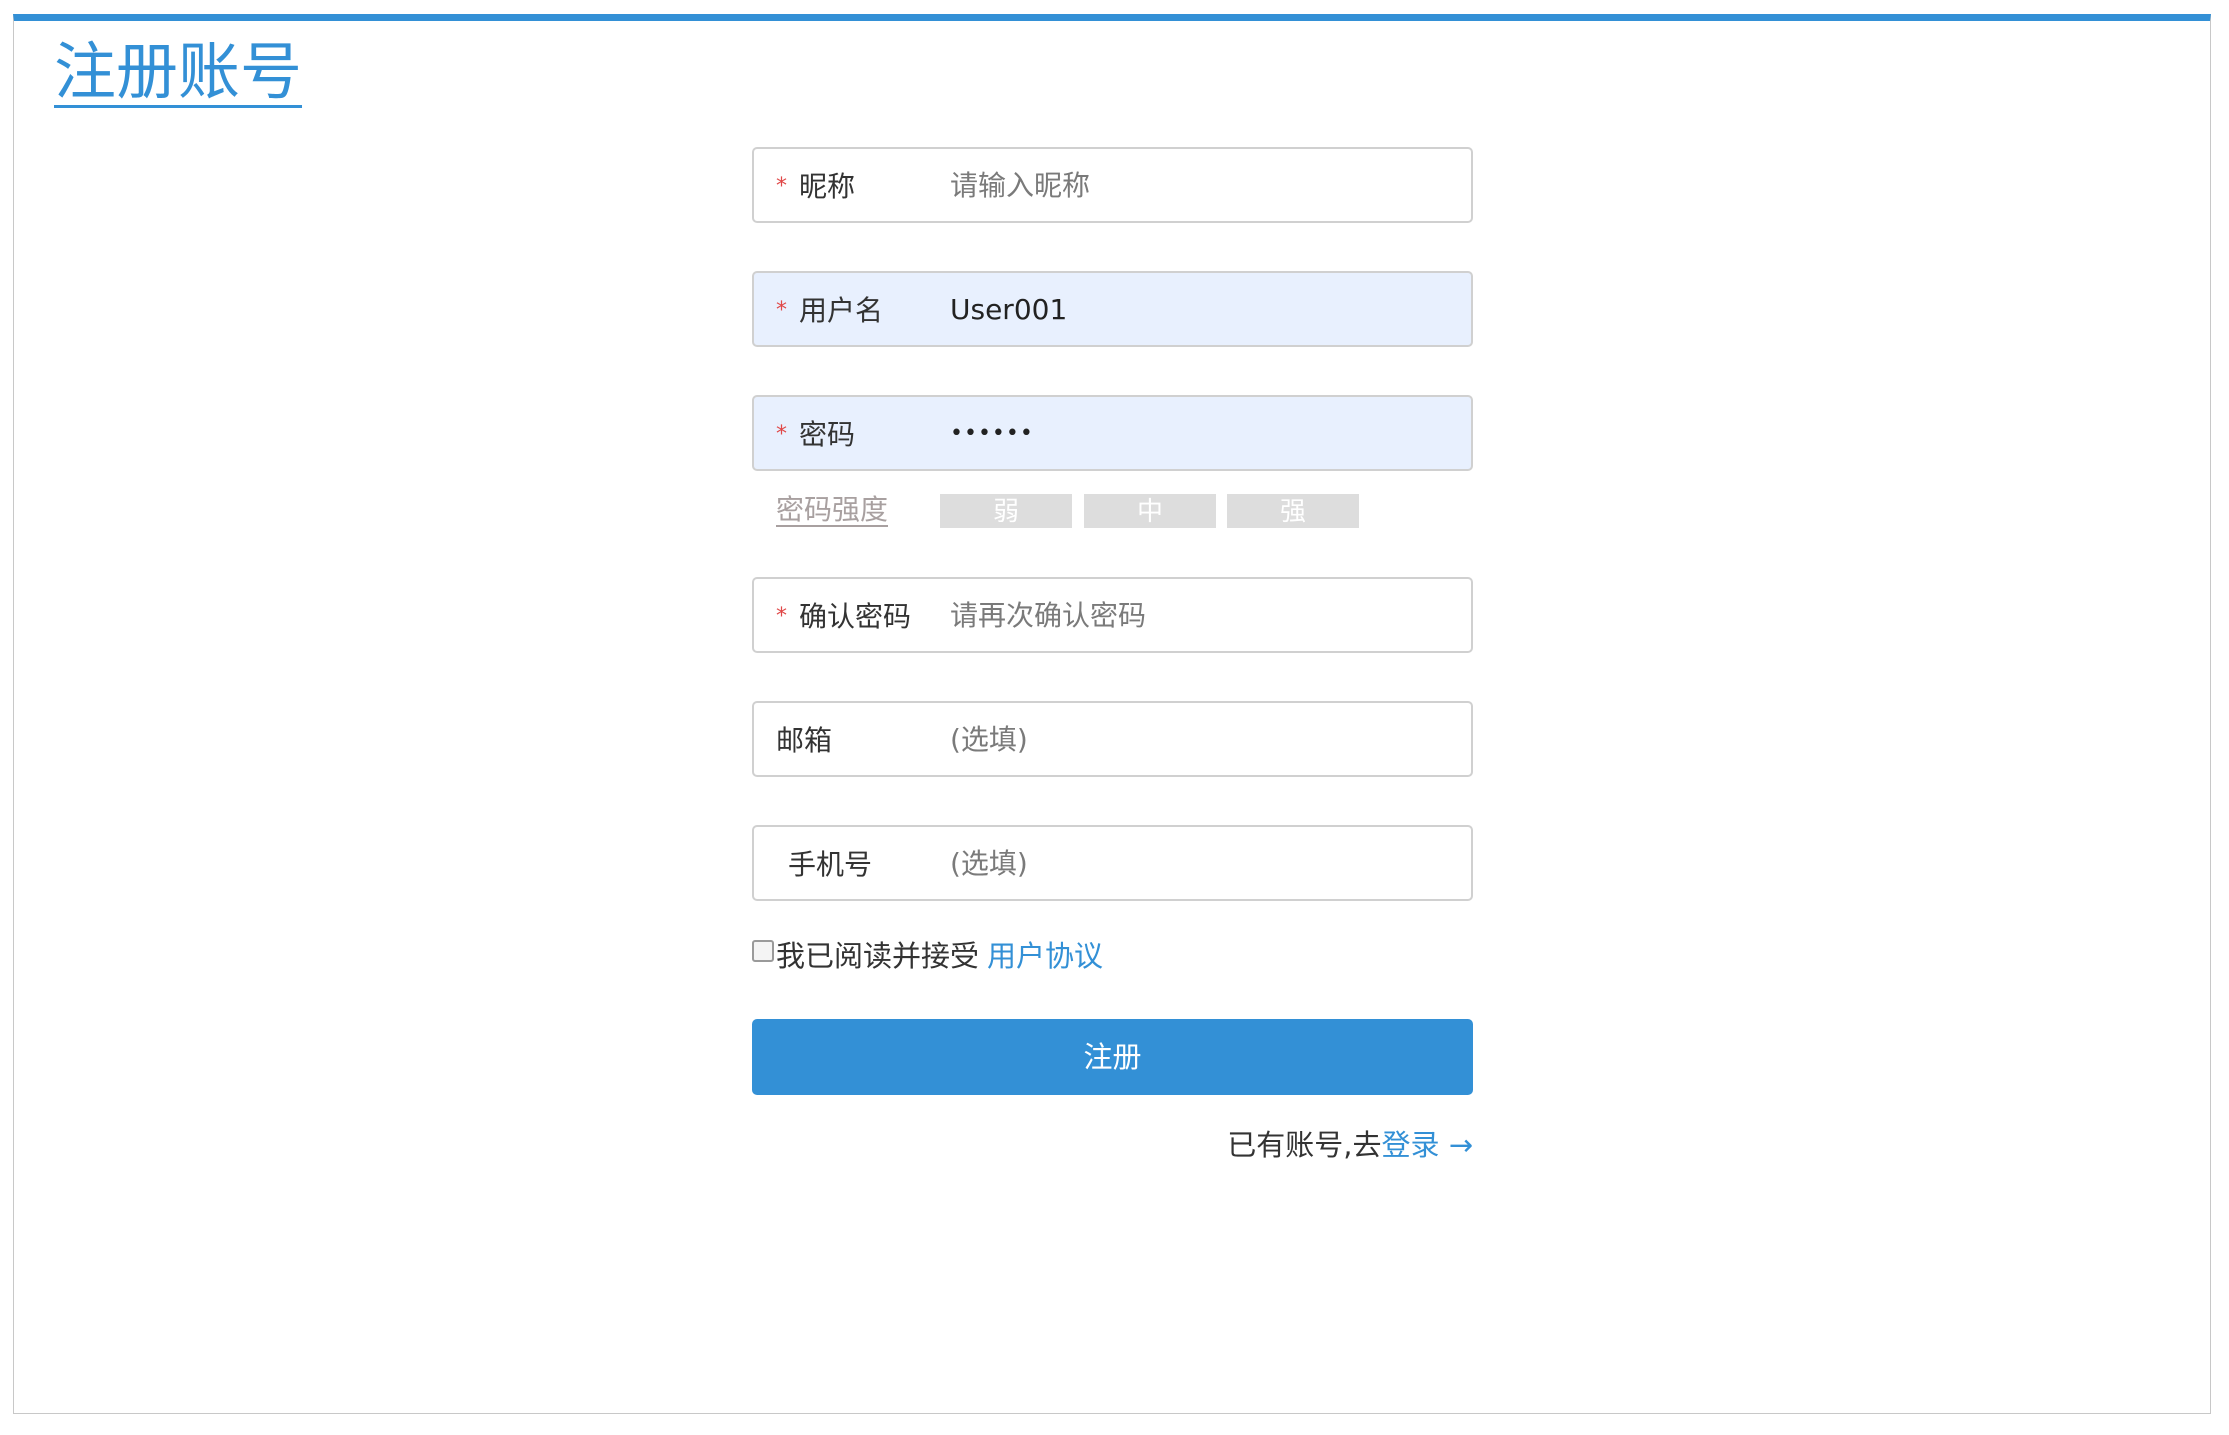 This screenshot has width=2229, height=1435. I want to click on password-strength: 密码强度 弱 中 强, so click(1112, 510).